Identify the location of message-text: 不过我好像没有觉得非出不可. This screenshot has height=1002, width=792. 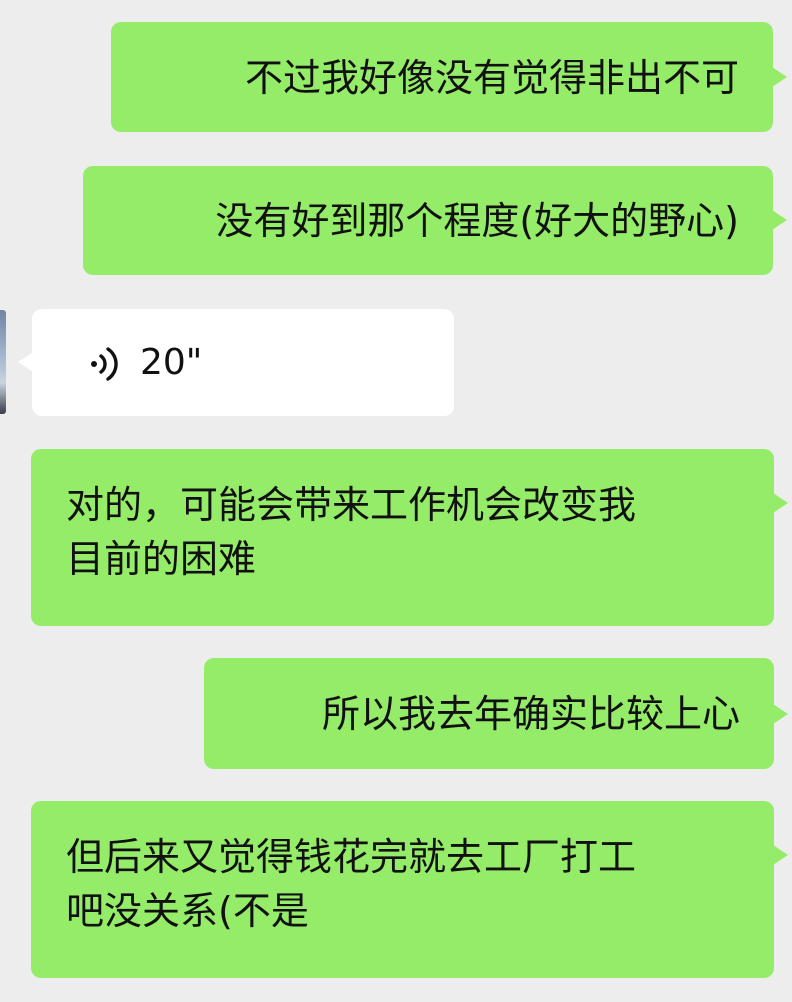
(491, 78).